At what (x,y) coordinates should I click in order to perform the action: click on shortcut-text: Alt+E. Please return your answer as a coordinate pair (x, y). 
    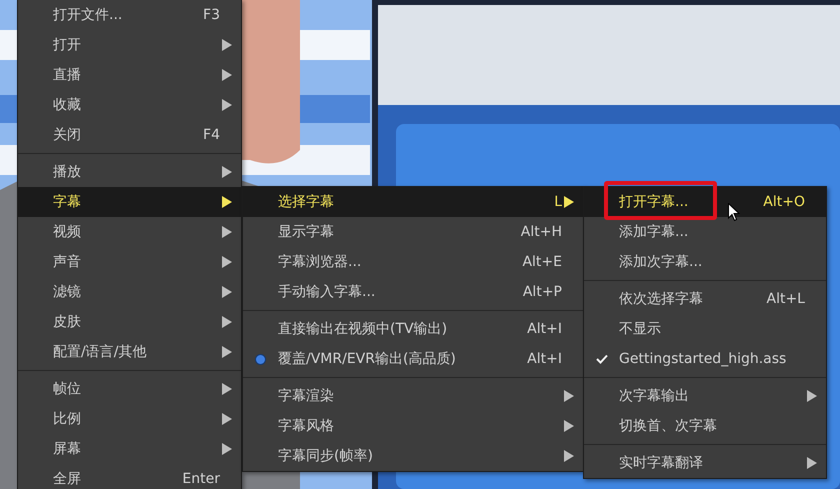
    Looking at the image, I should click on (542, 262).